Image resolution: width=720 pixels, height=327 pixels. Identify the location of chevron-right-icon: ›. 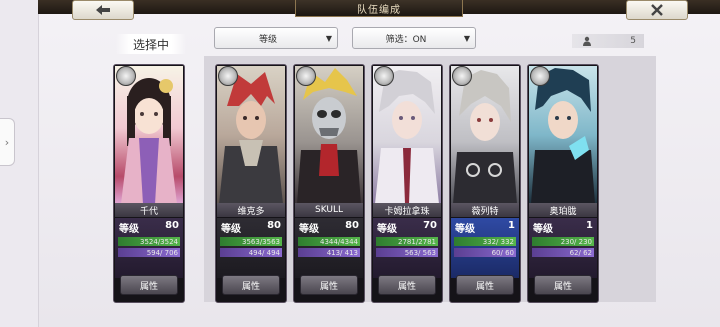
(7, 142).